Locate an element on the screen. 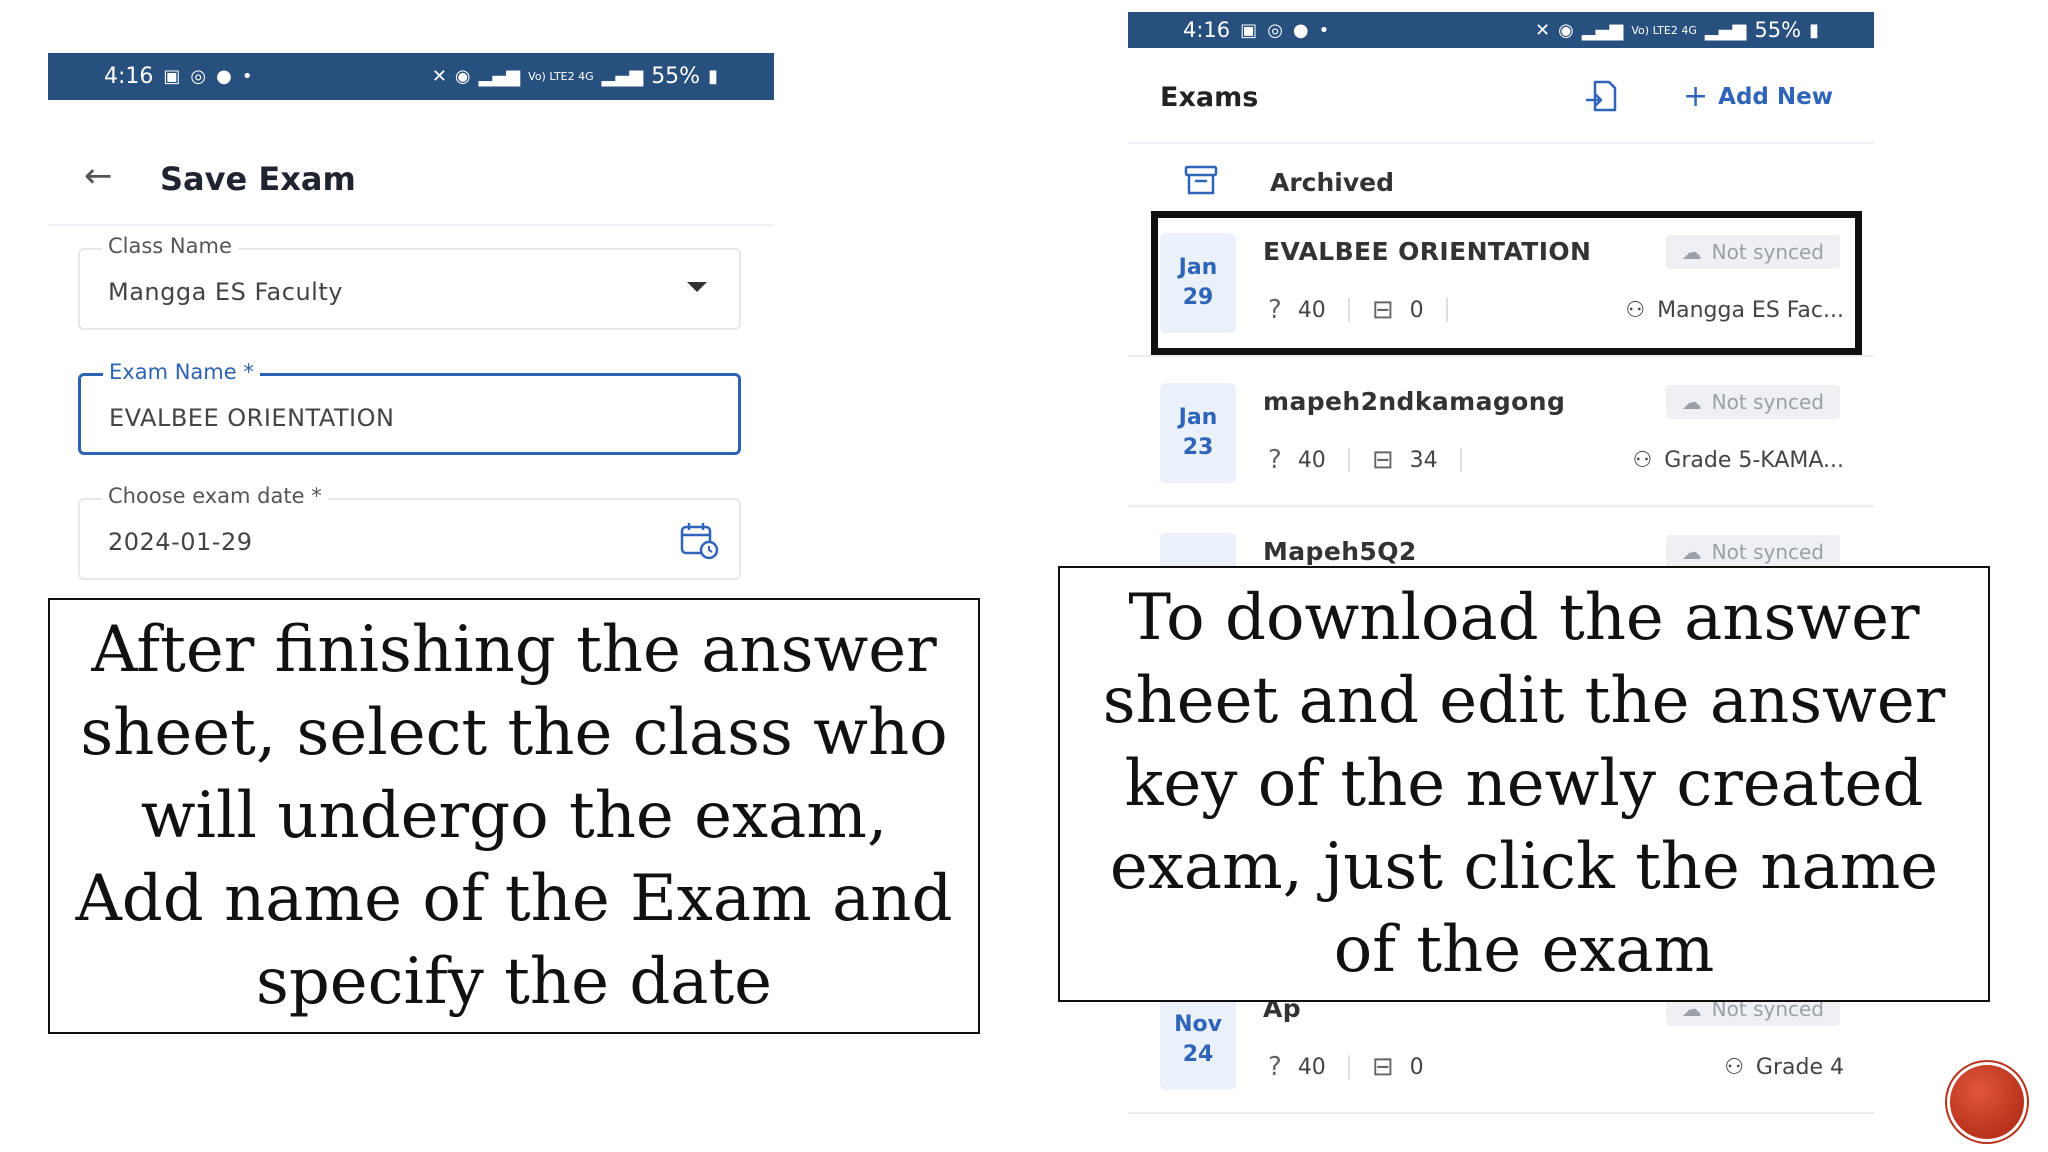 The image size is (2048, 1152). app-bar: Exams + Add New is located at coordinates (1501, 96).